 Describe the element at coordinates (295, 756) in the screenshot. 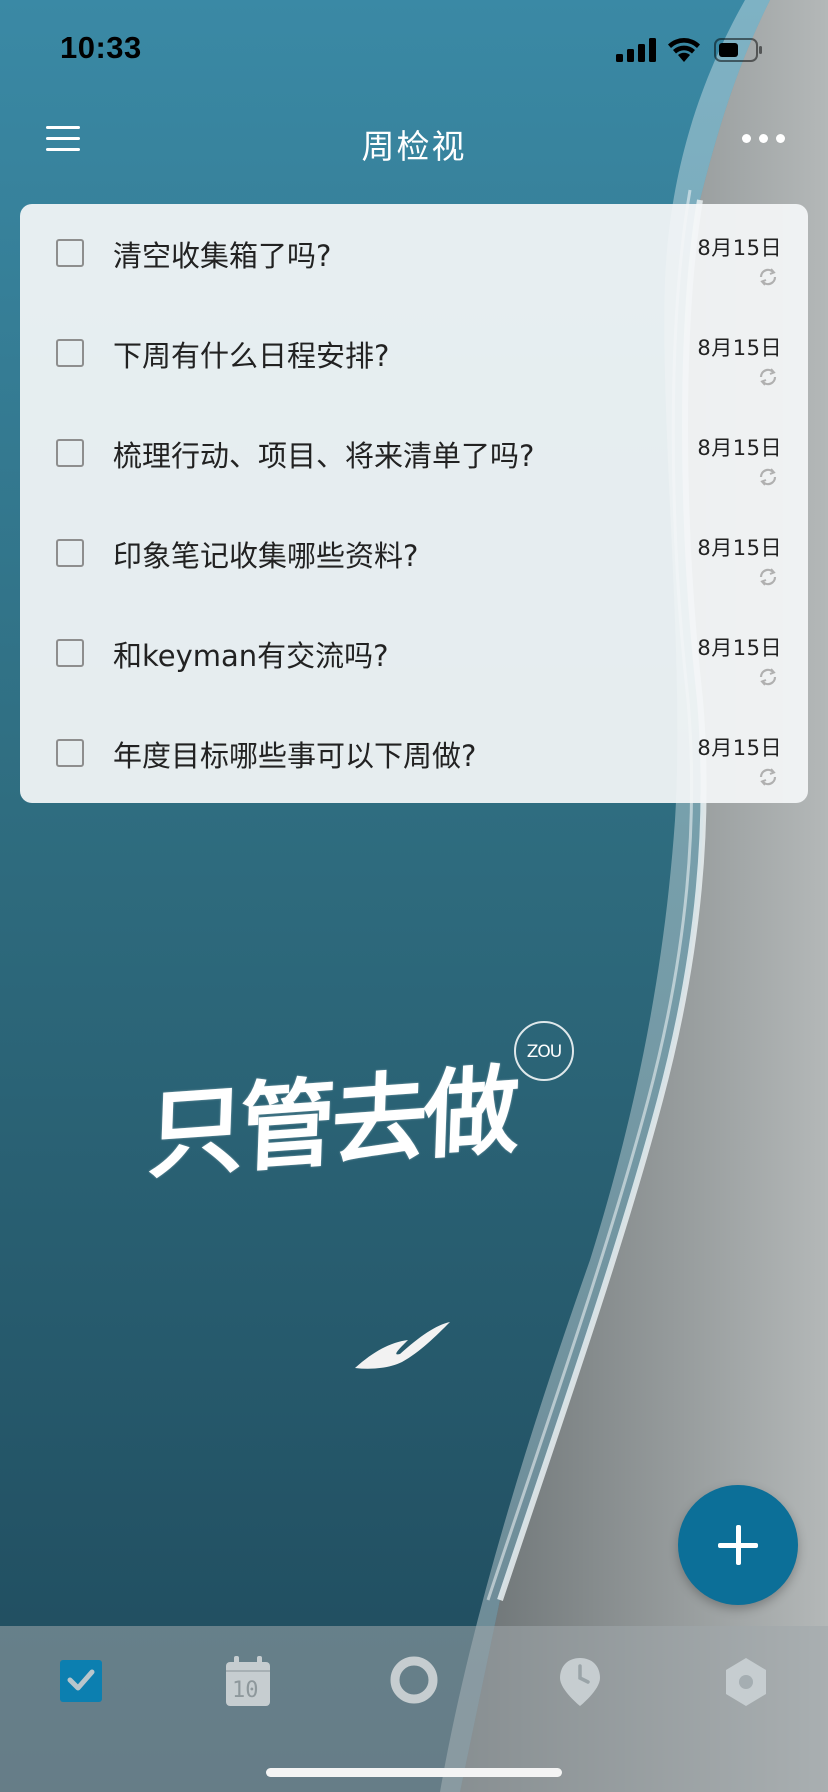

I see `task-title: 年度目标哪些事可以下周做?` at that location.